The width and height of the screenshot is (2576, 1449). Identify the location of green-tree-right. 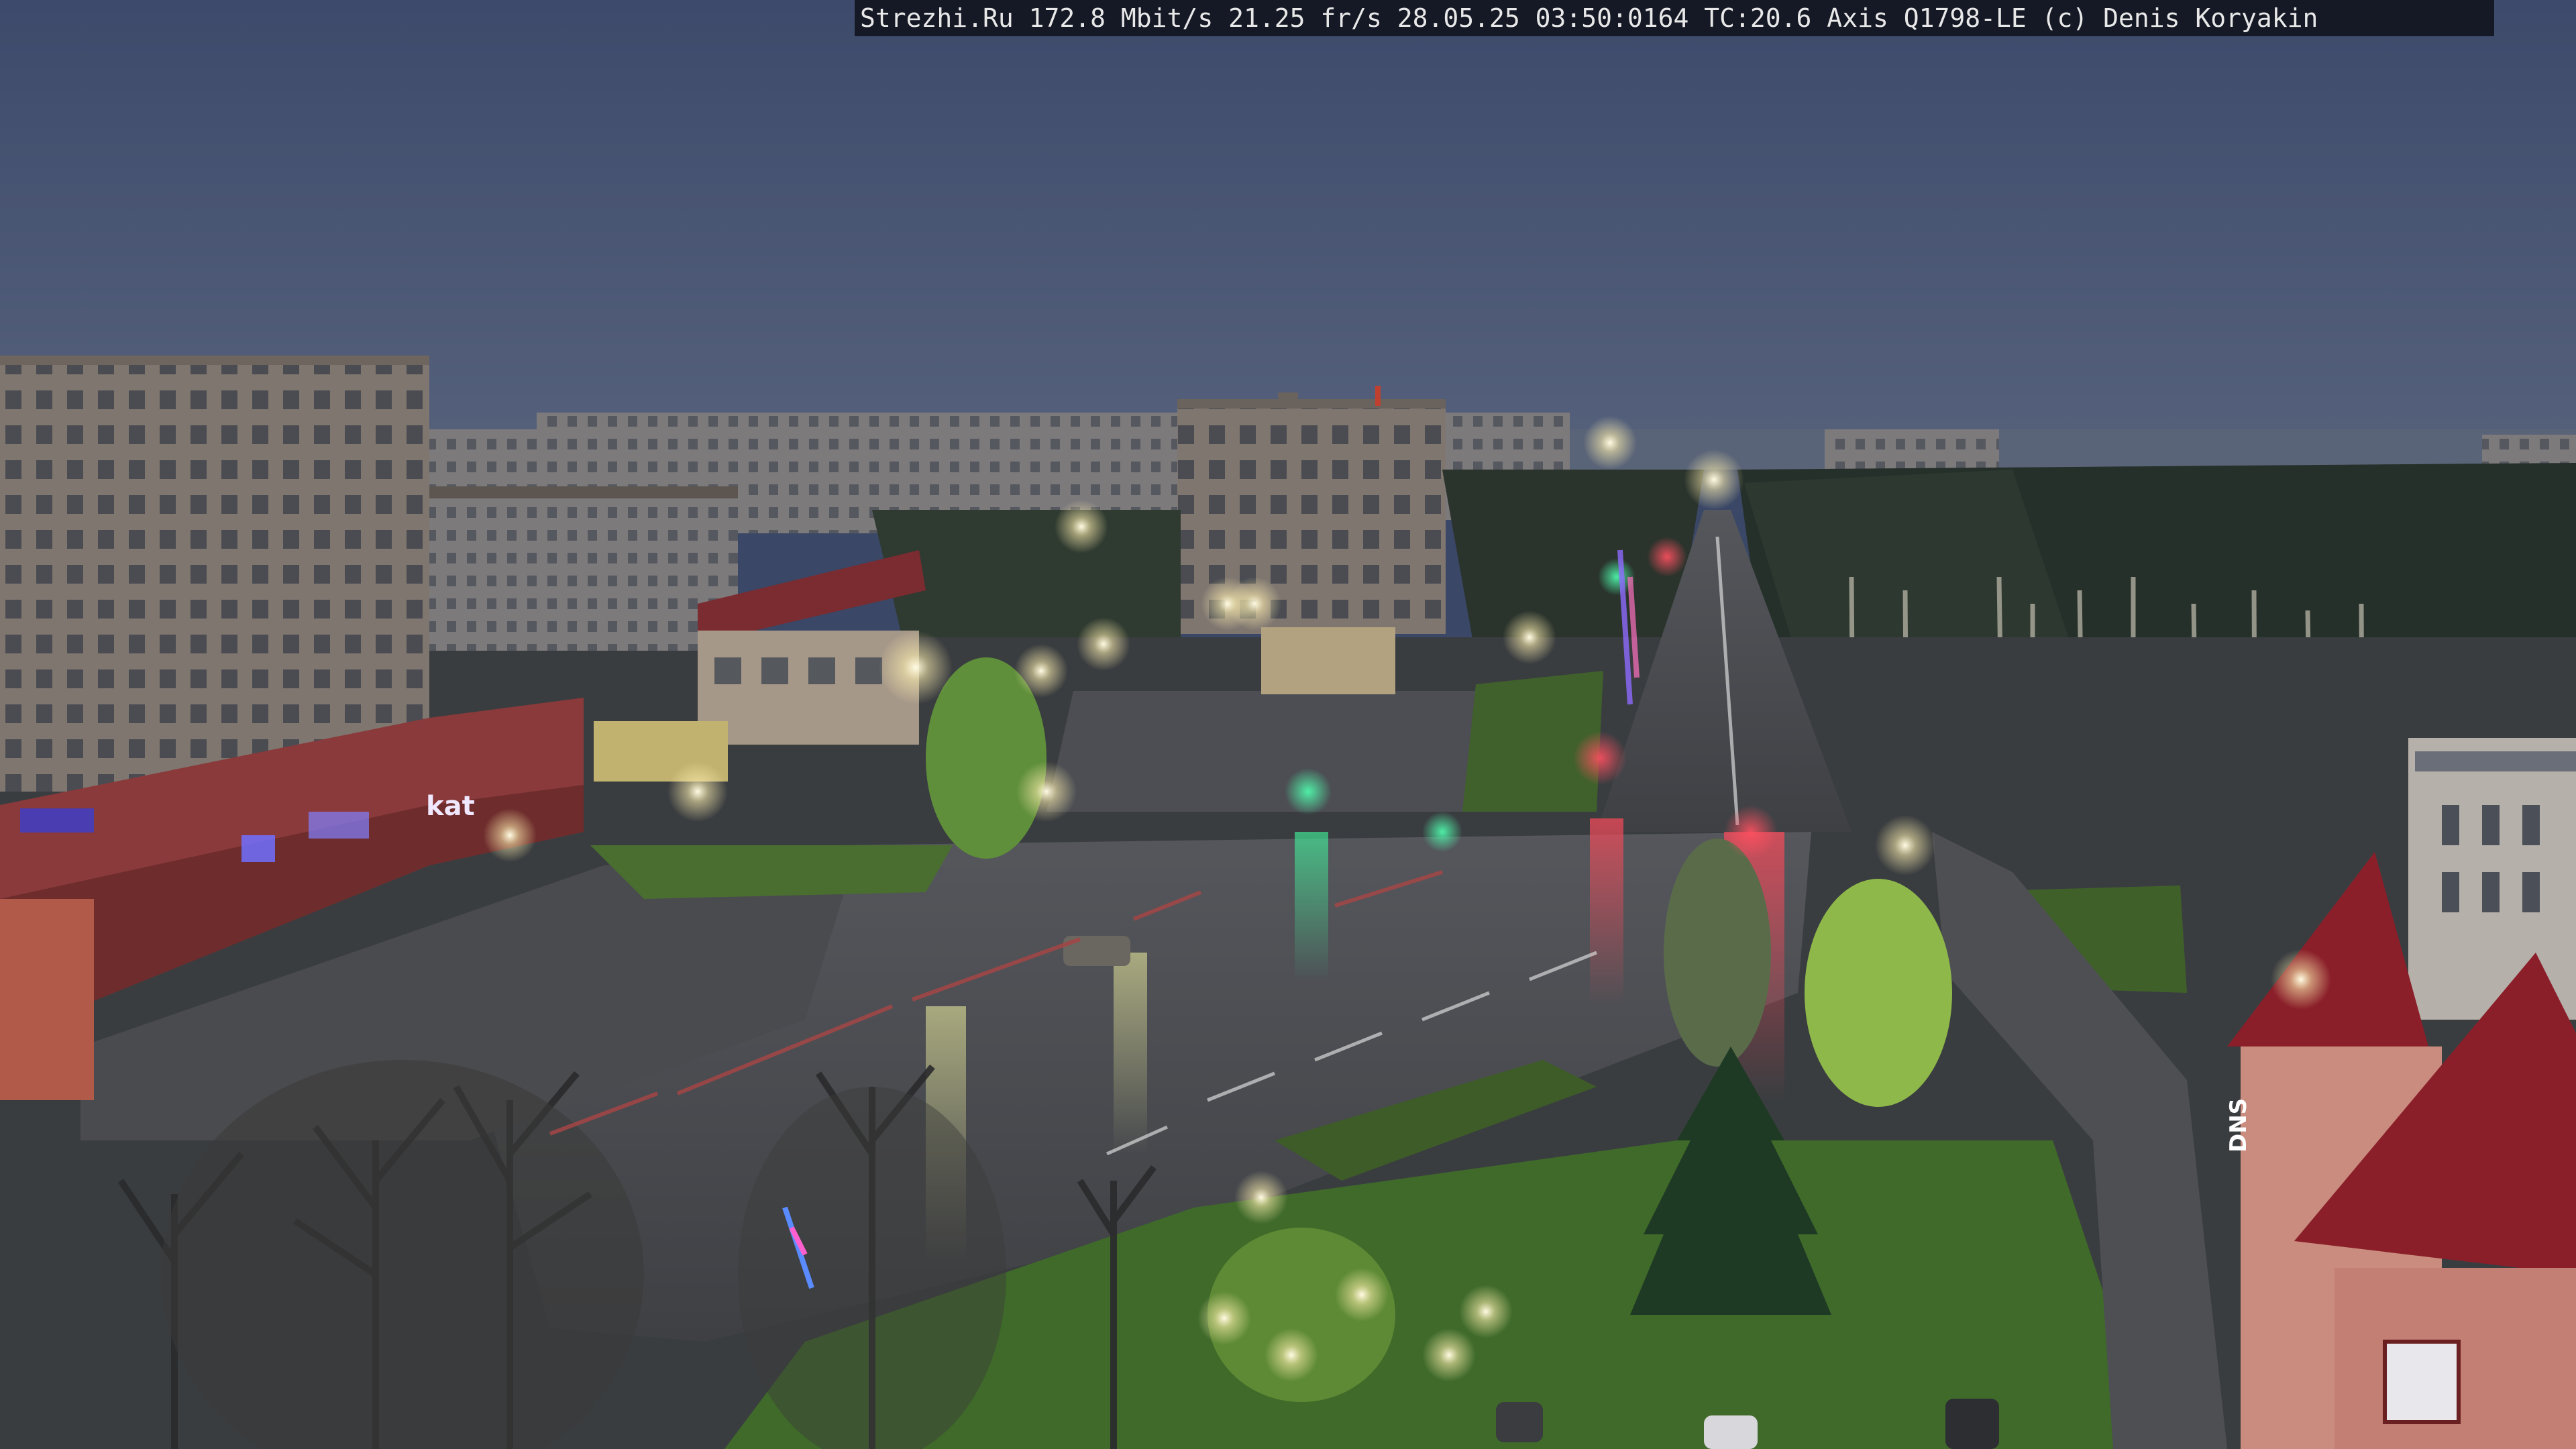
(1878, 993).